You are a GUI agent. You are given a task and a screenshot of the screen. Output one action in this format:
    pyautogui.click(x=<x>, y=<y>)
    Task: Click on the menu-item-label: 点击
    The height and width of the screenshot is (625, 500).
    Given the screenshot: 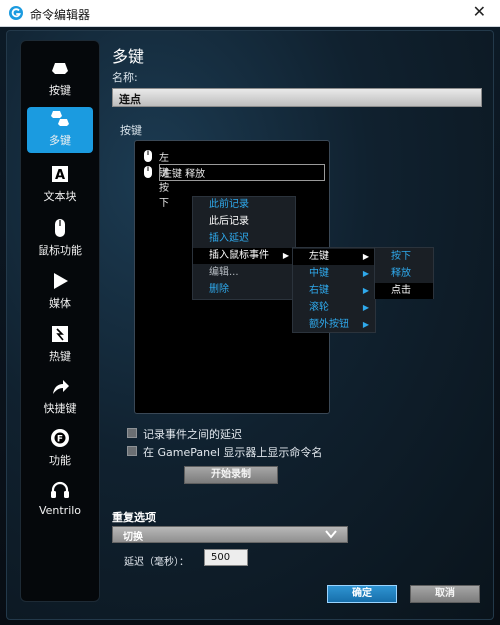 What is the action you would take?
    pyautogui.click(x=401, y=290)
    